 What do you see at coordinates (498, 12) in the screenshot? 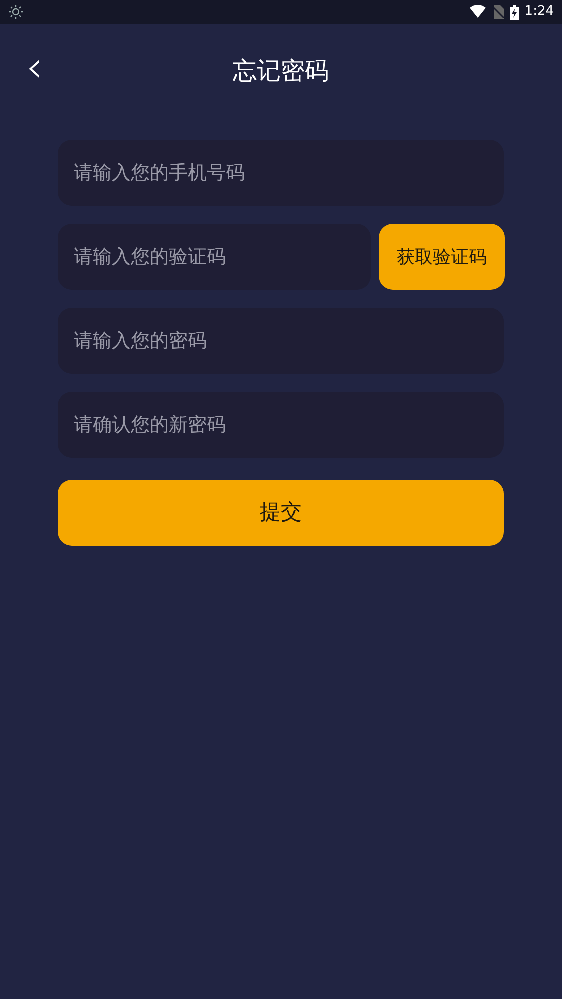
I see `no-sim-icon` at bounding box center [498, 12].